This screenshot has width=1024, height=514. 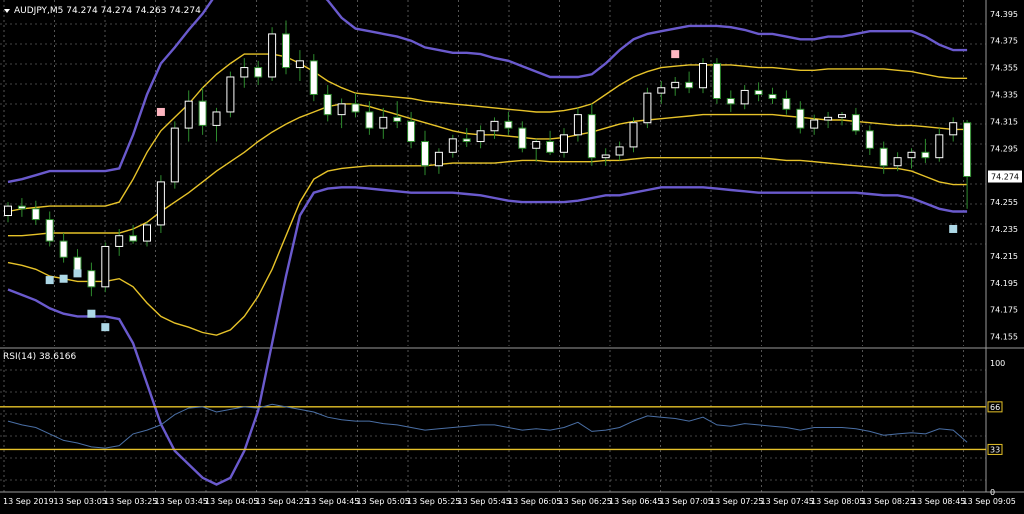 What do you see at coordinates (1004, 41) in the screenshot?
I see `price-tick-label: 74.375` at bounding box center [1004, 41].